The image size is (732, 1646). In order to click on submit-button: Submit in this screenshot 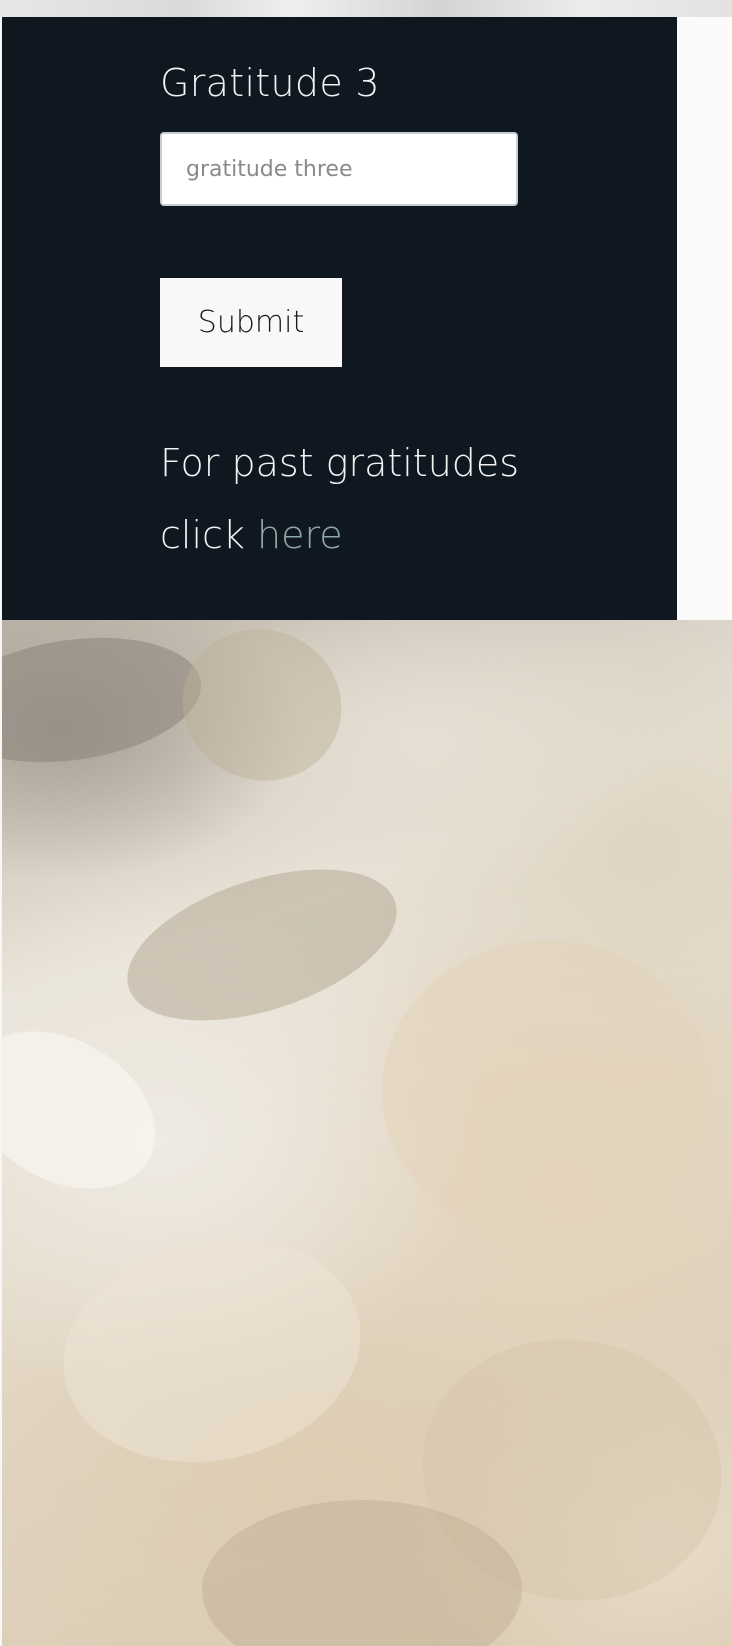, I will do `click(251, 322)`.